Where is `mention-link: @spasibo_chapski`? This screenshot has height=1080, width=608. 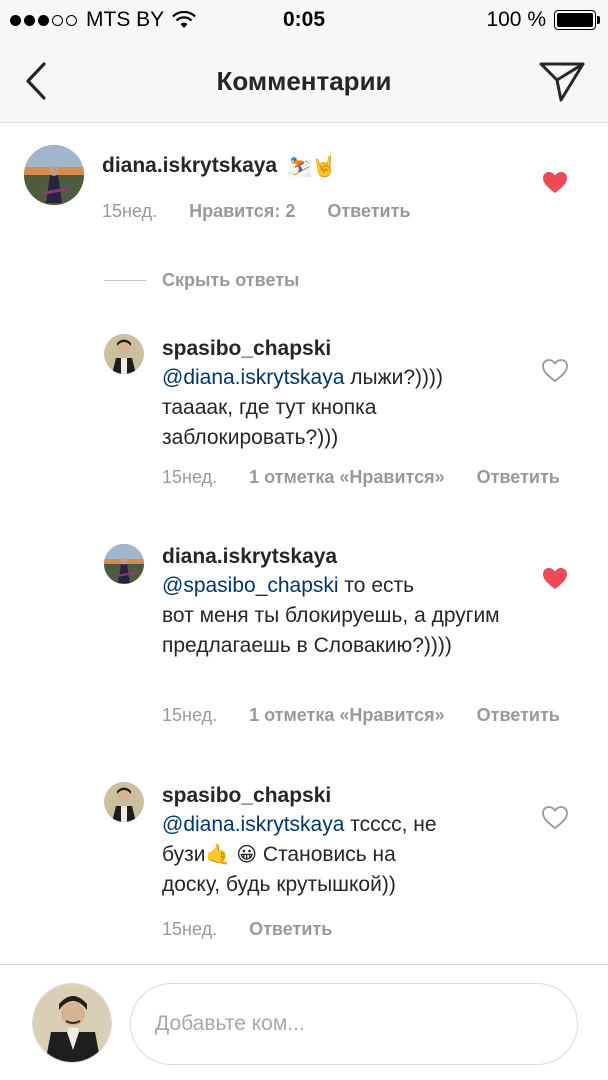 mention-link: @spasibo_chapski is located at coordinates (250, 585).